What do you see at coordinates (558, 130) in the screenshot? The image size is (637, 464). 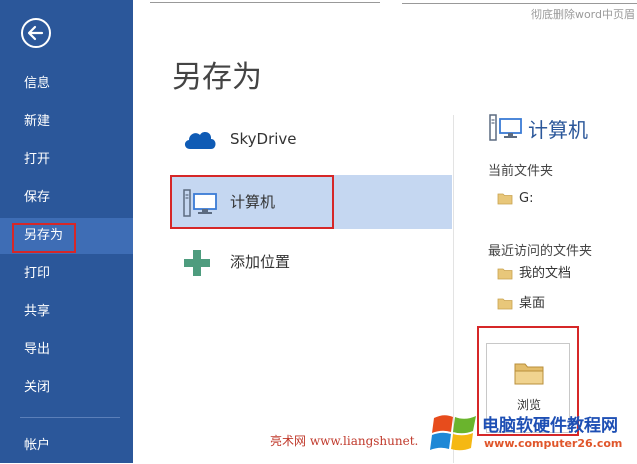 I see `right-panel-title: 计算机` at bounding box center [558, 130].